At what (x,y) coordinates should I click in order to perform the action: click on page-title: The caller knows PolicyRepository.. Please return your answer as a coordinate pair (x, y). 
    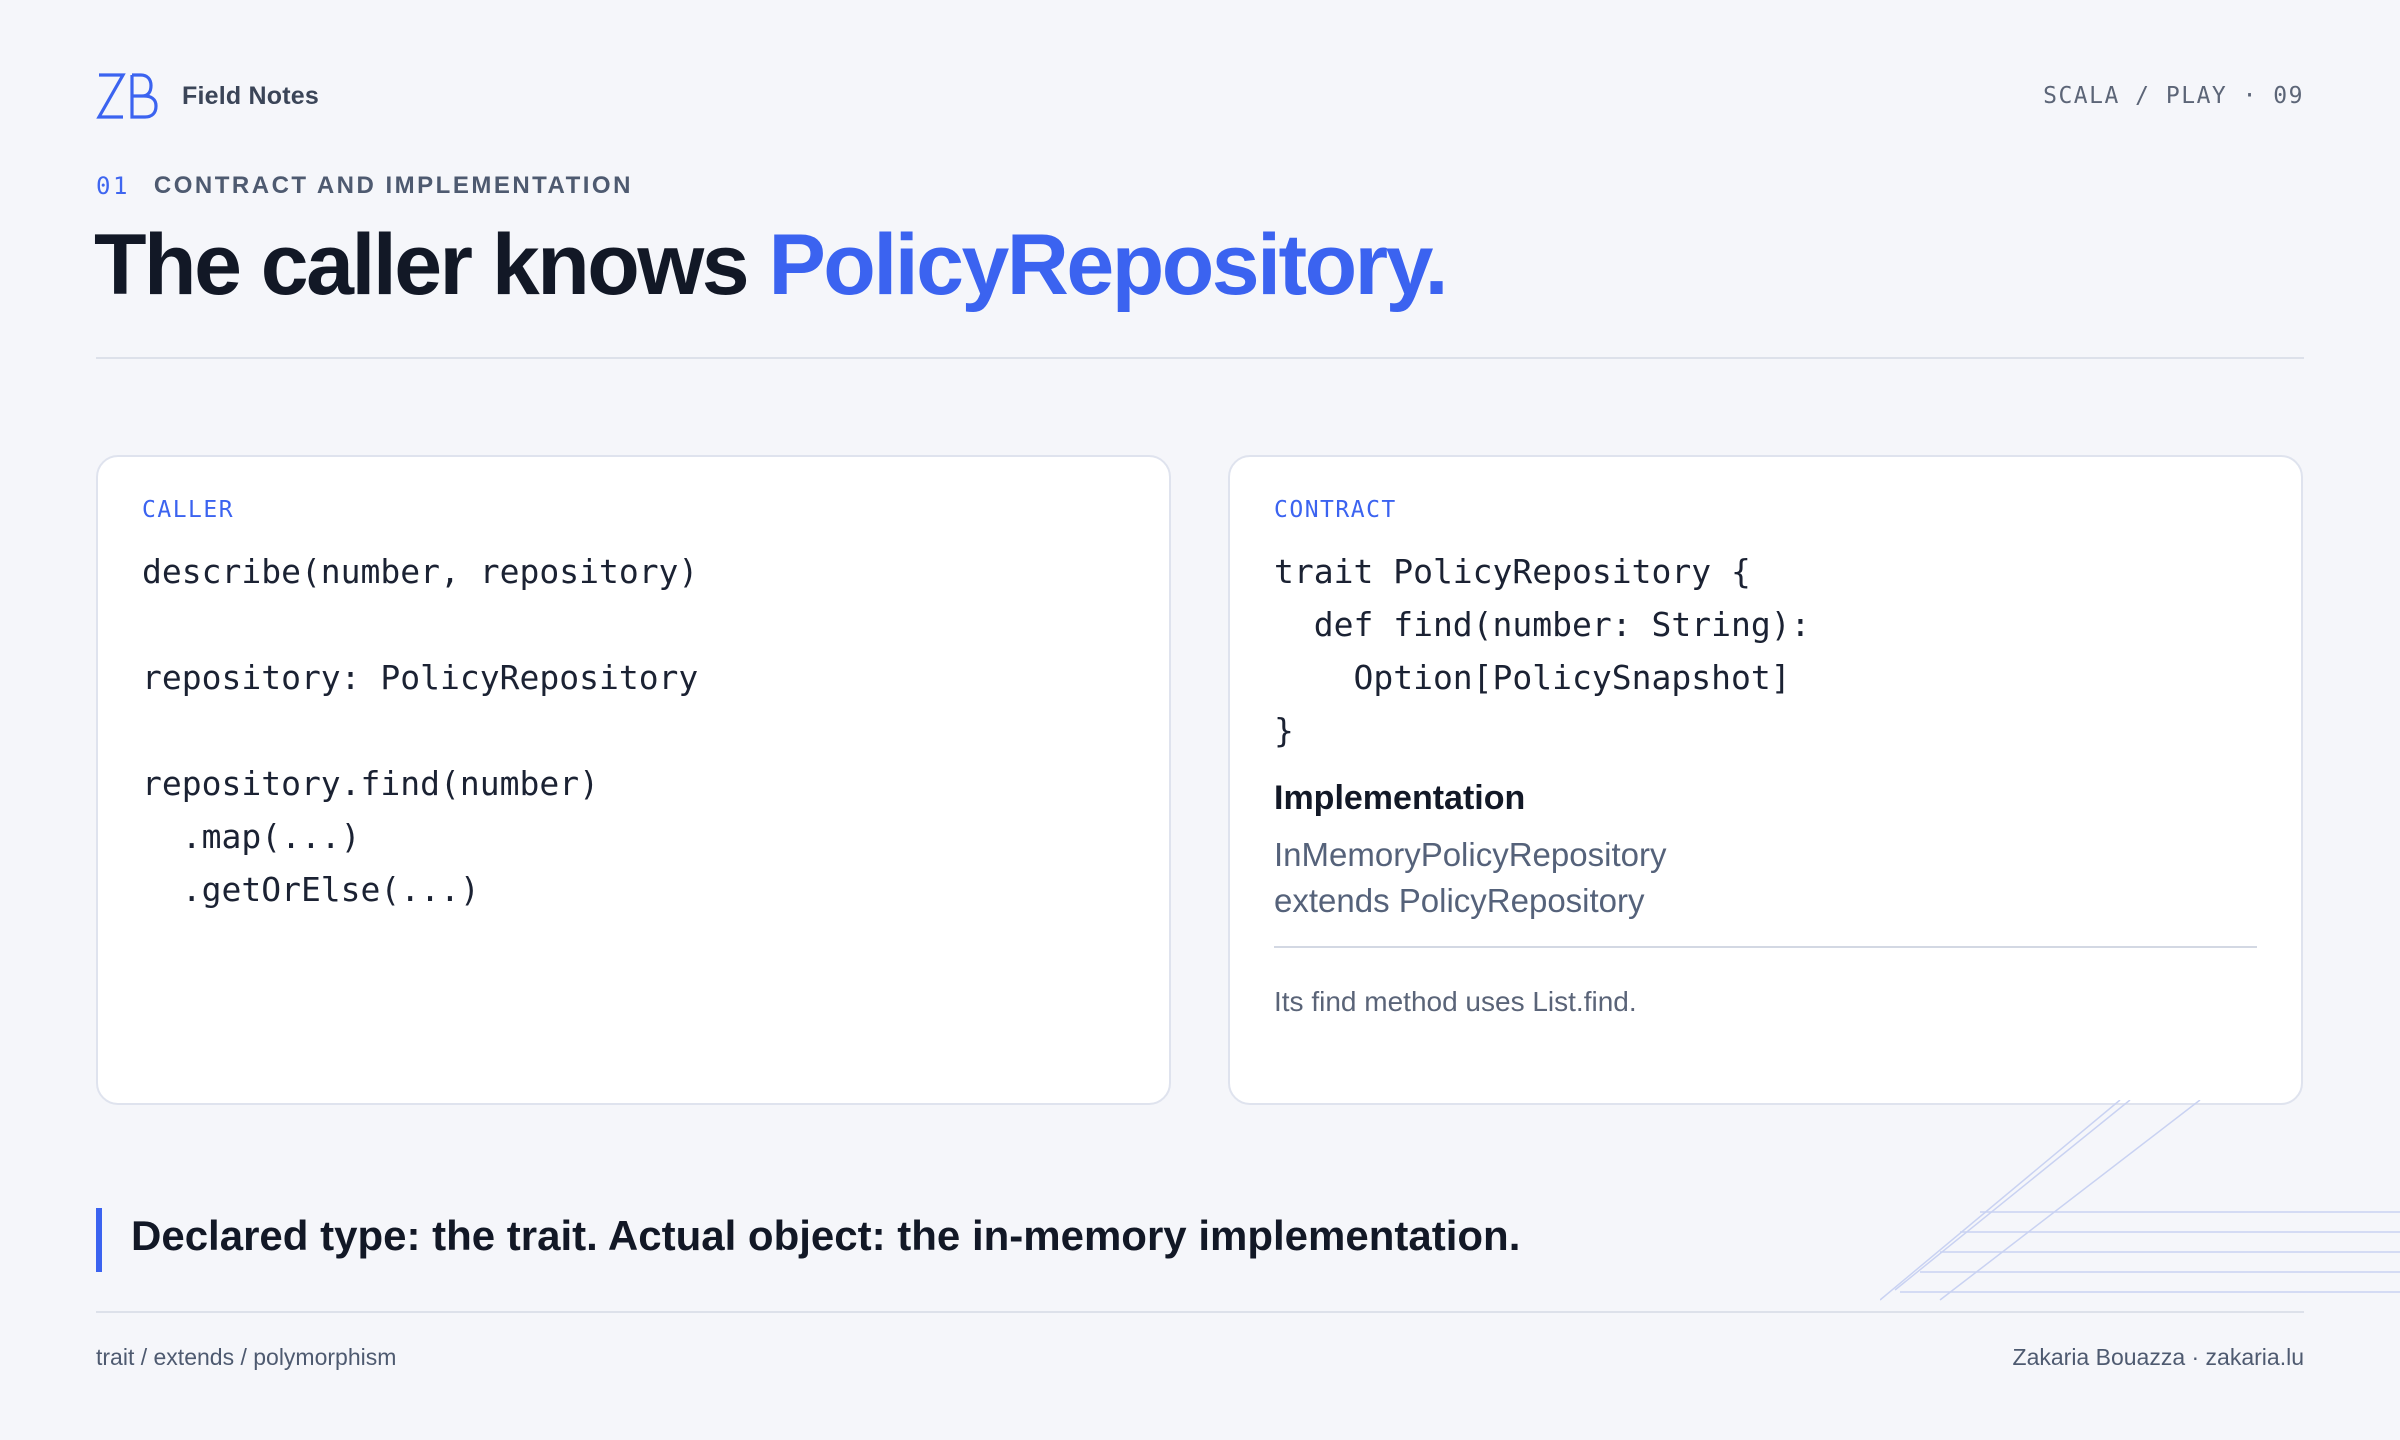
    Looking at the image, I should click on (771, 265).